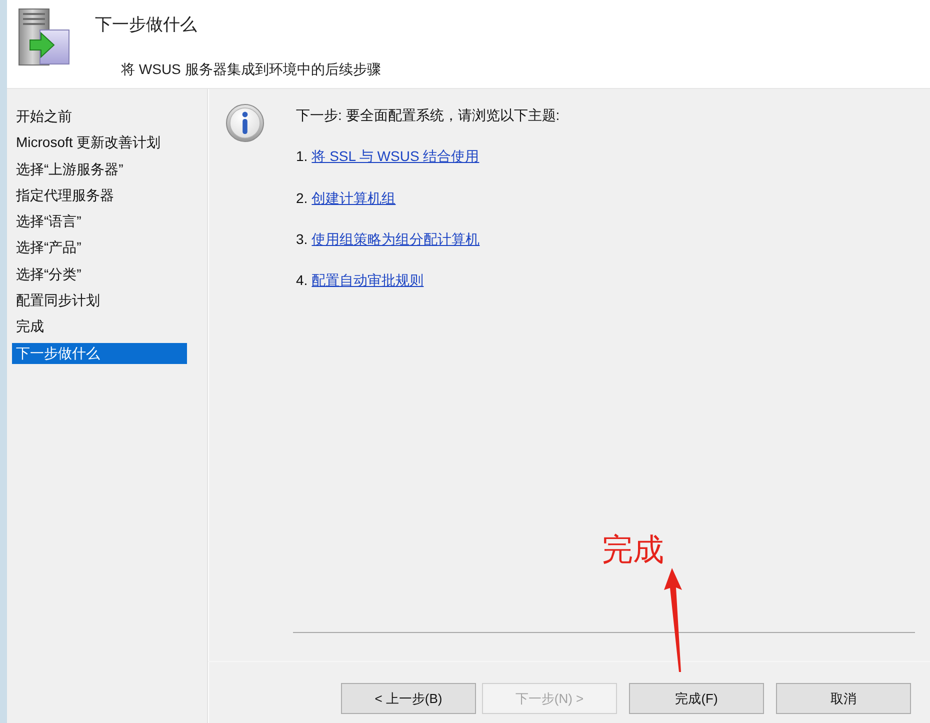 This screenshot has height=723, width=930. I want to click on server-arrow-icon, so click(44, 37).